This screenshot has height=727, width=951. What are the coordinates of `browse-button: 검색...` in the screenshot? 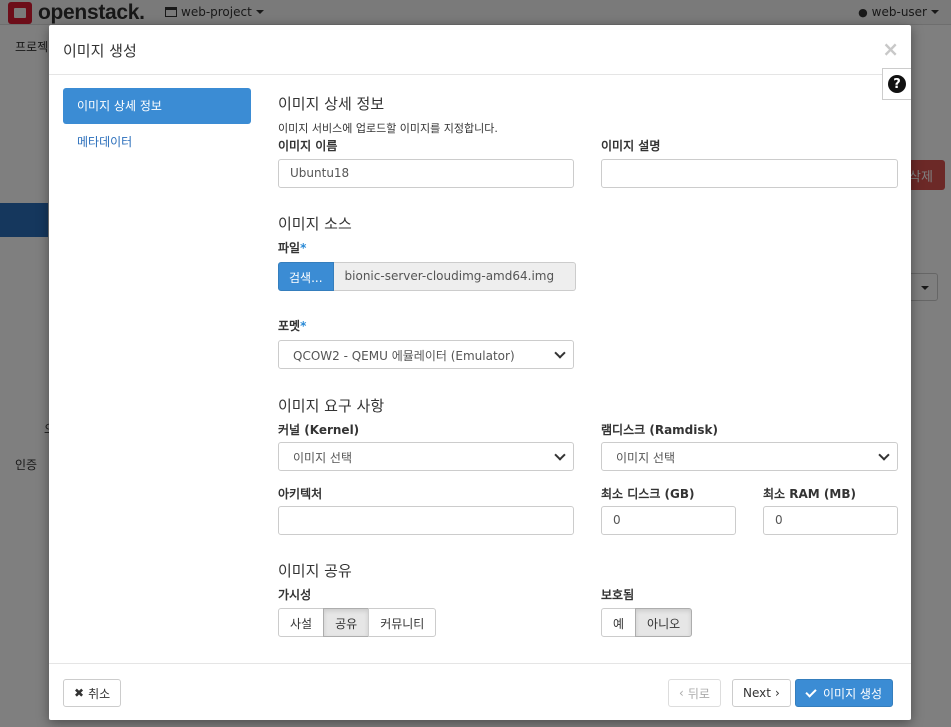 It's located at (306, 276).